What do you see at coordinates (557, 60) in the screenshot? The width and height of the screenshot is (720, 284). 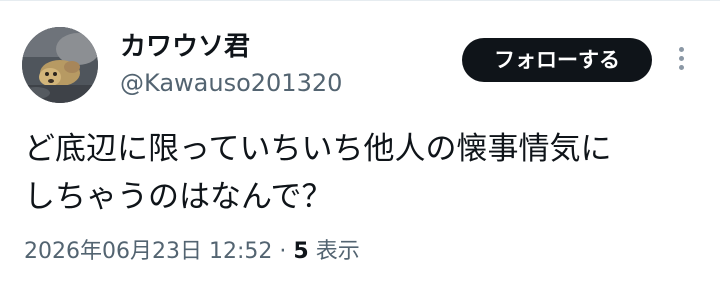 I see `follow-button: フォローする` at bounding box center [557, 60].